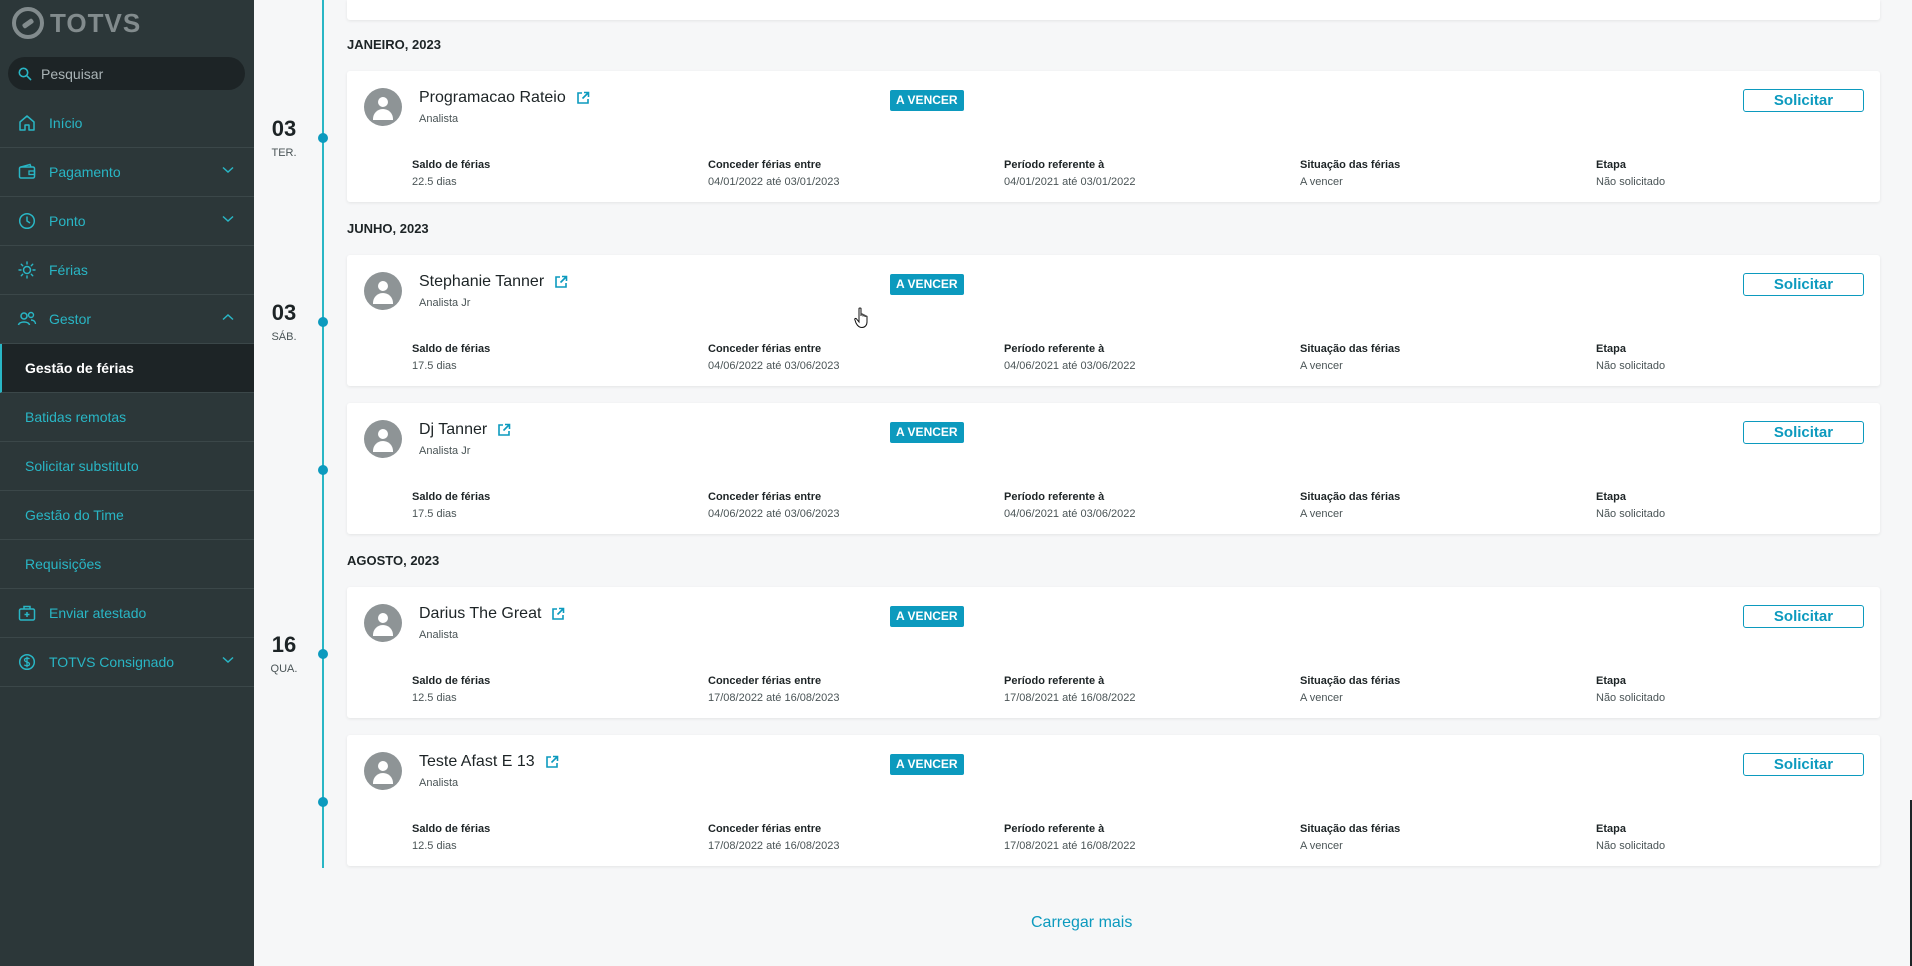 The height and width of the screenshot is (966, 1912). What do you see at coordinates (493, 282) in the screenshot?
I see `employee-name: Stephanie Tanner` at bounding box center [493, 282].